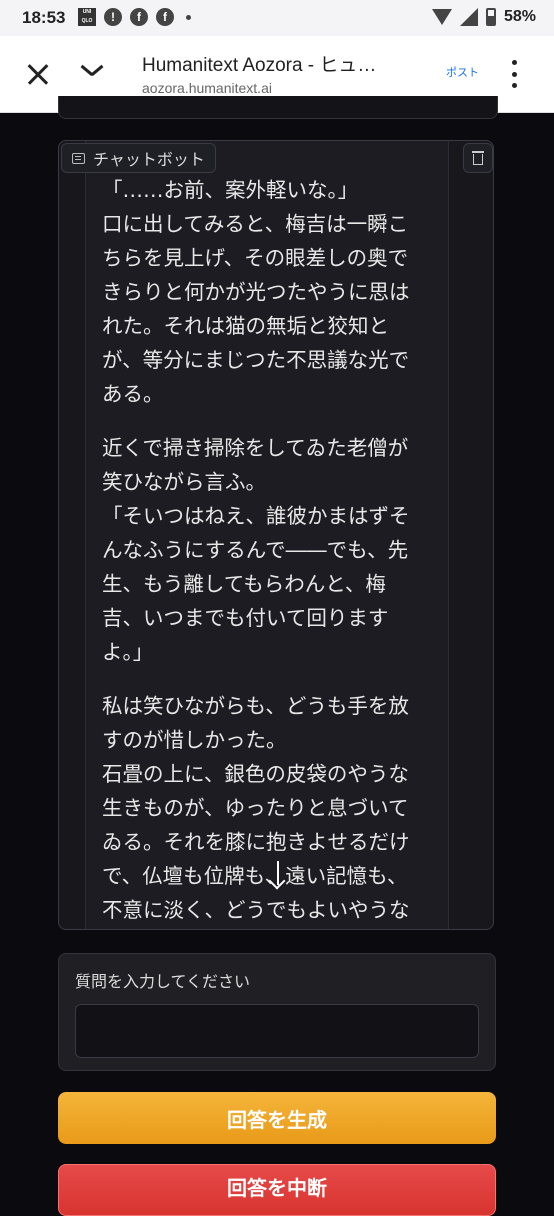  Describe the element at coordinates (255, 224) in the screenshot. I see `message-line: 口に出してみると、梅吉は一瞬こ` at that location.